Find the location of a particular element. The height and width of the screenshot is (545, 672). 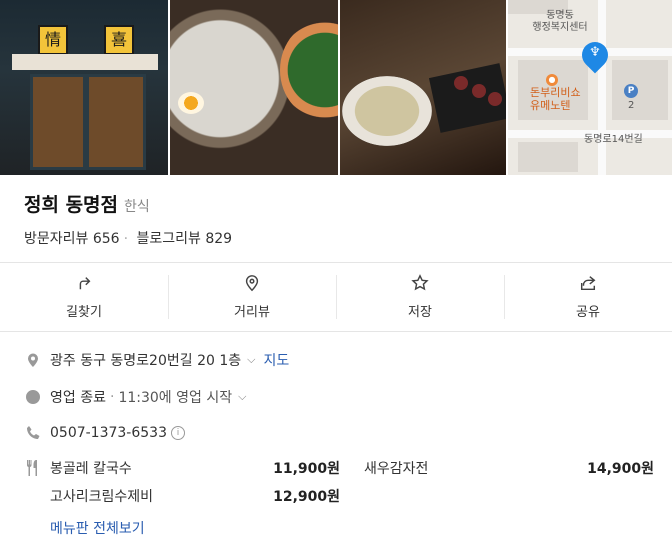

map-label-poi: 돈부리비쇼 유메노텐 is located at coordinates (555, 99).